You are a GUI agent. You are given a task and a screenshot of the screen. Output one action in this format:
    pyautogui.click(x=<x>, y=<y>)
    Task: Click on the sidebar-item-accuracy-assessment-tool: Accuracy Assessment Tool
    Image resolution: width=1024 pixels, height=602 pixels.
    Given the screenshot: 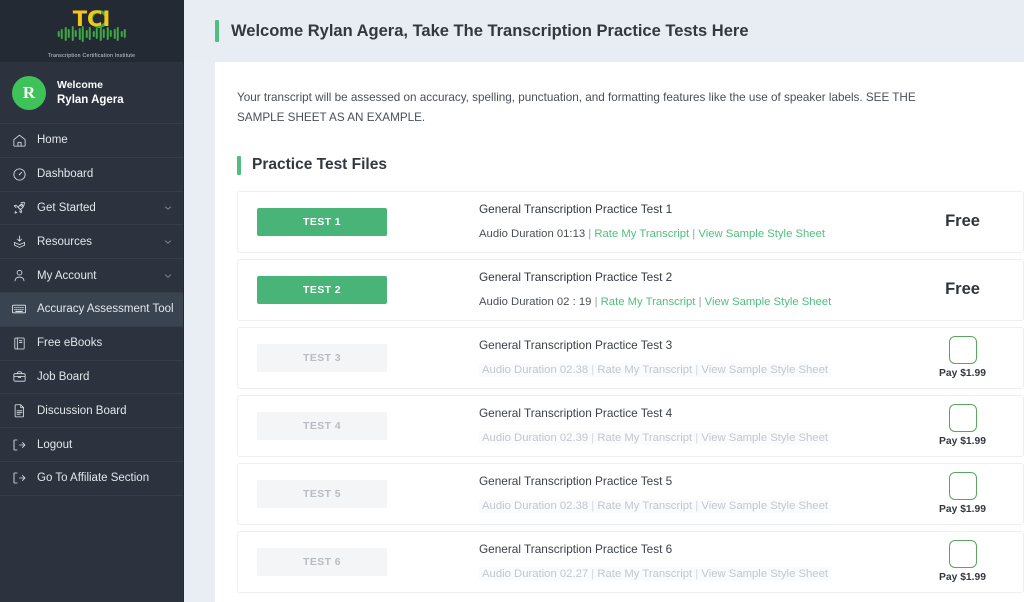 What is the action you would take?
    pyautogui.click(x=91, y=309)
    